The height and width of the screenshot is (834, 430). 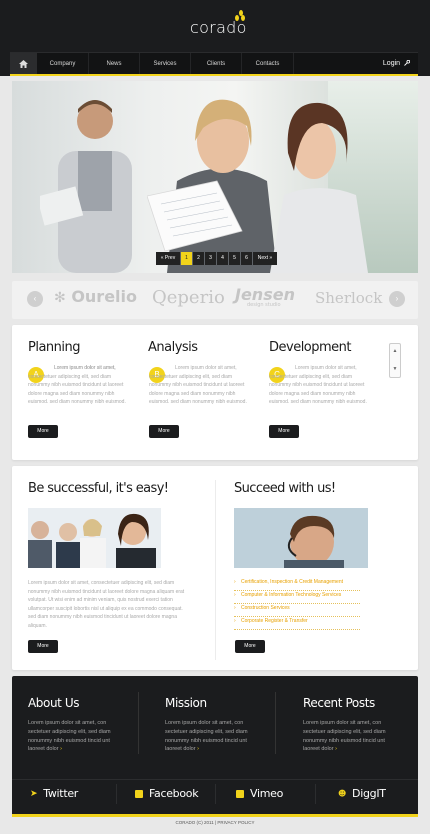 I want to click on link-corporate-register: Corporate Register & Transfer, so click(x=297, y=623).